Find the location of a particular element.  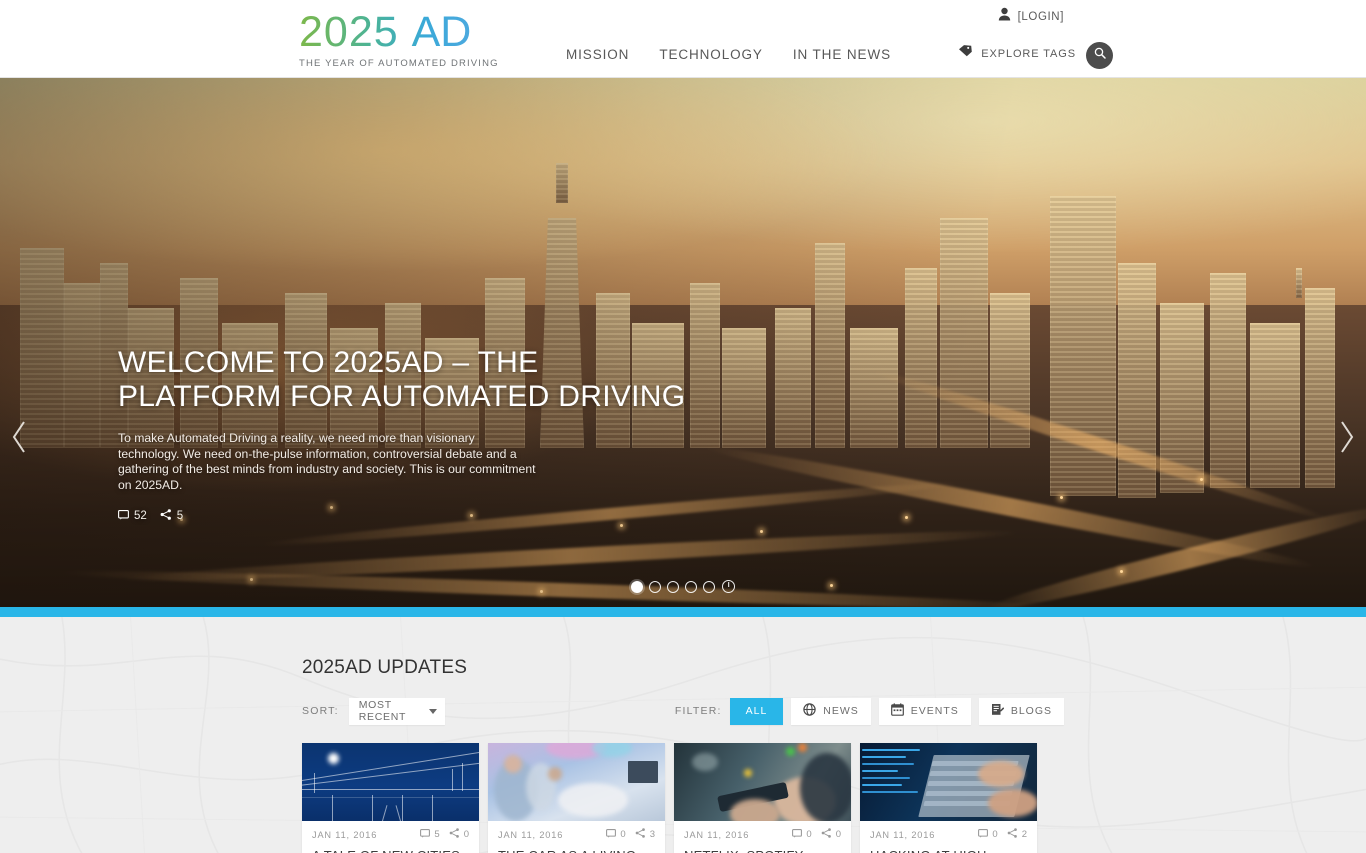

card-stats: 0 3 is located at coordinates (630, 834).